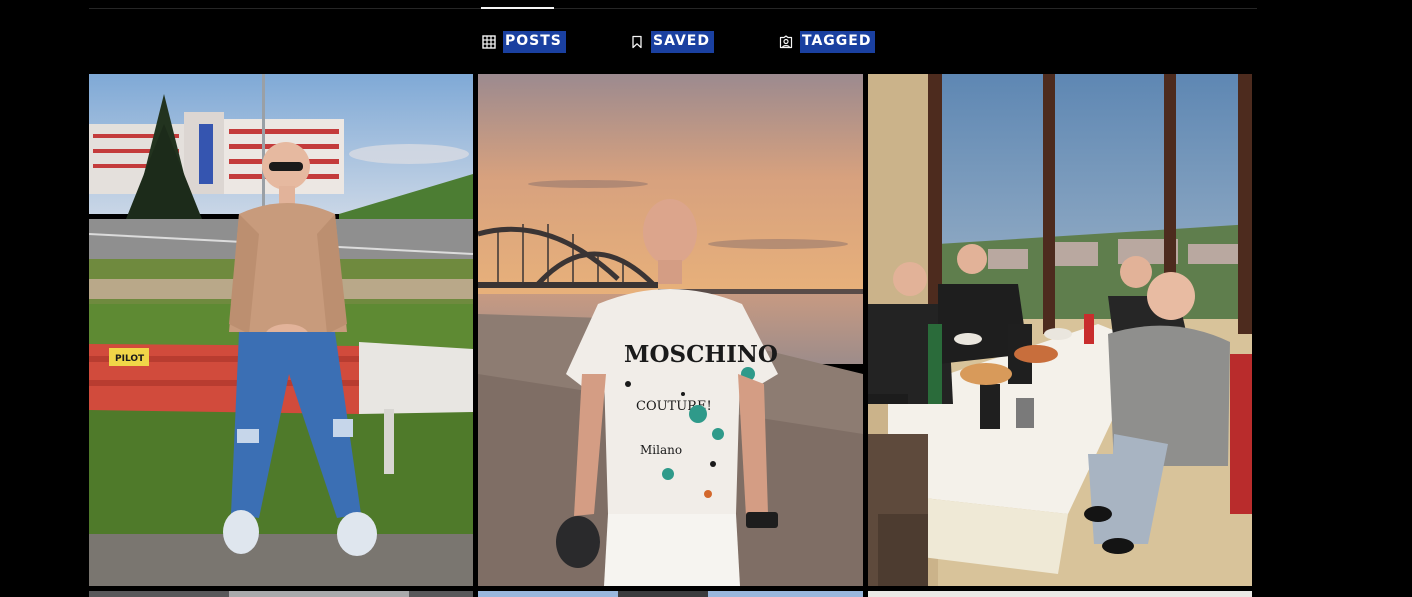  What do you see at coordinates (701, 354) in the screenshot?
I see `svg-text: MOSCHINO` at bounding box center [701, 354].